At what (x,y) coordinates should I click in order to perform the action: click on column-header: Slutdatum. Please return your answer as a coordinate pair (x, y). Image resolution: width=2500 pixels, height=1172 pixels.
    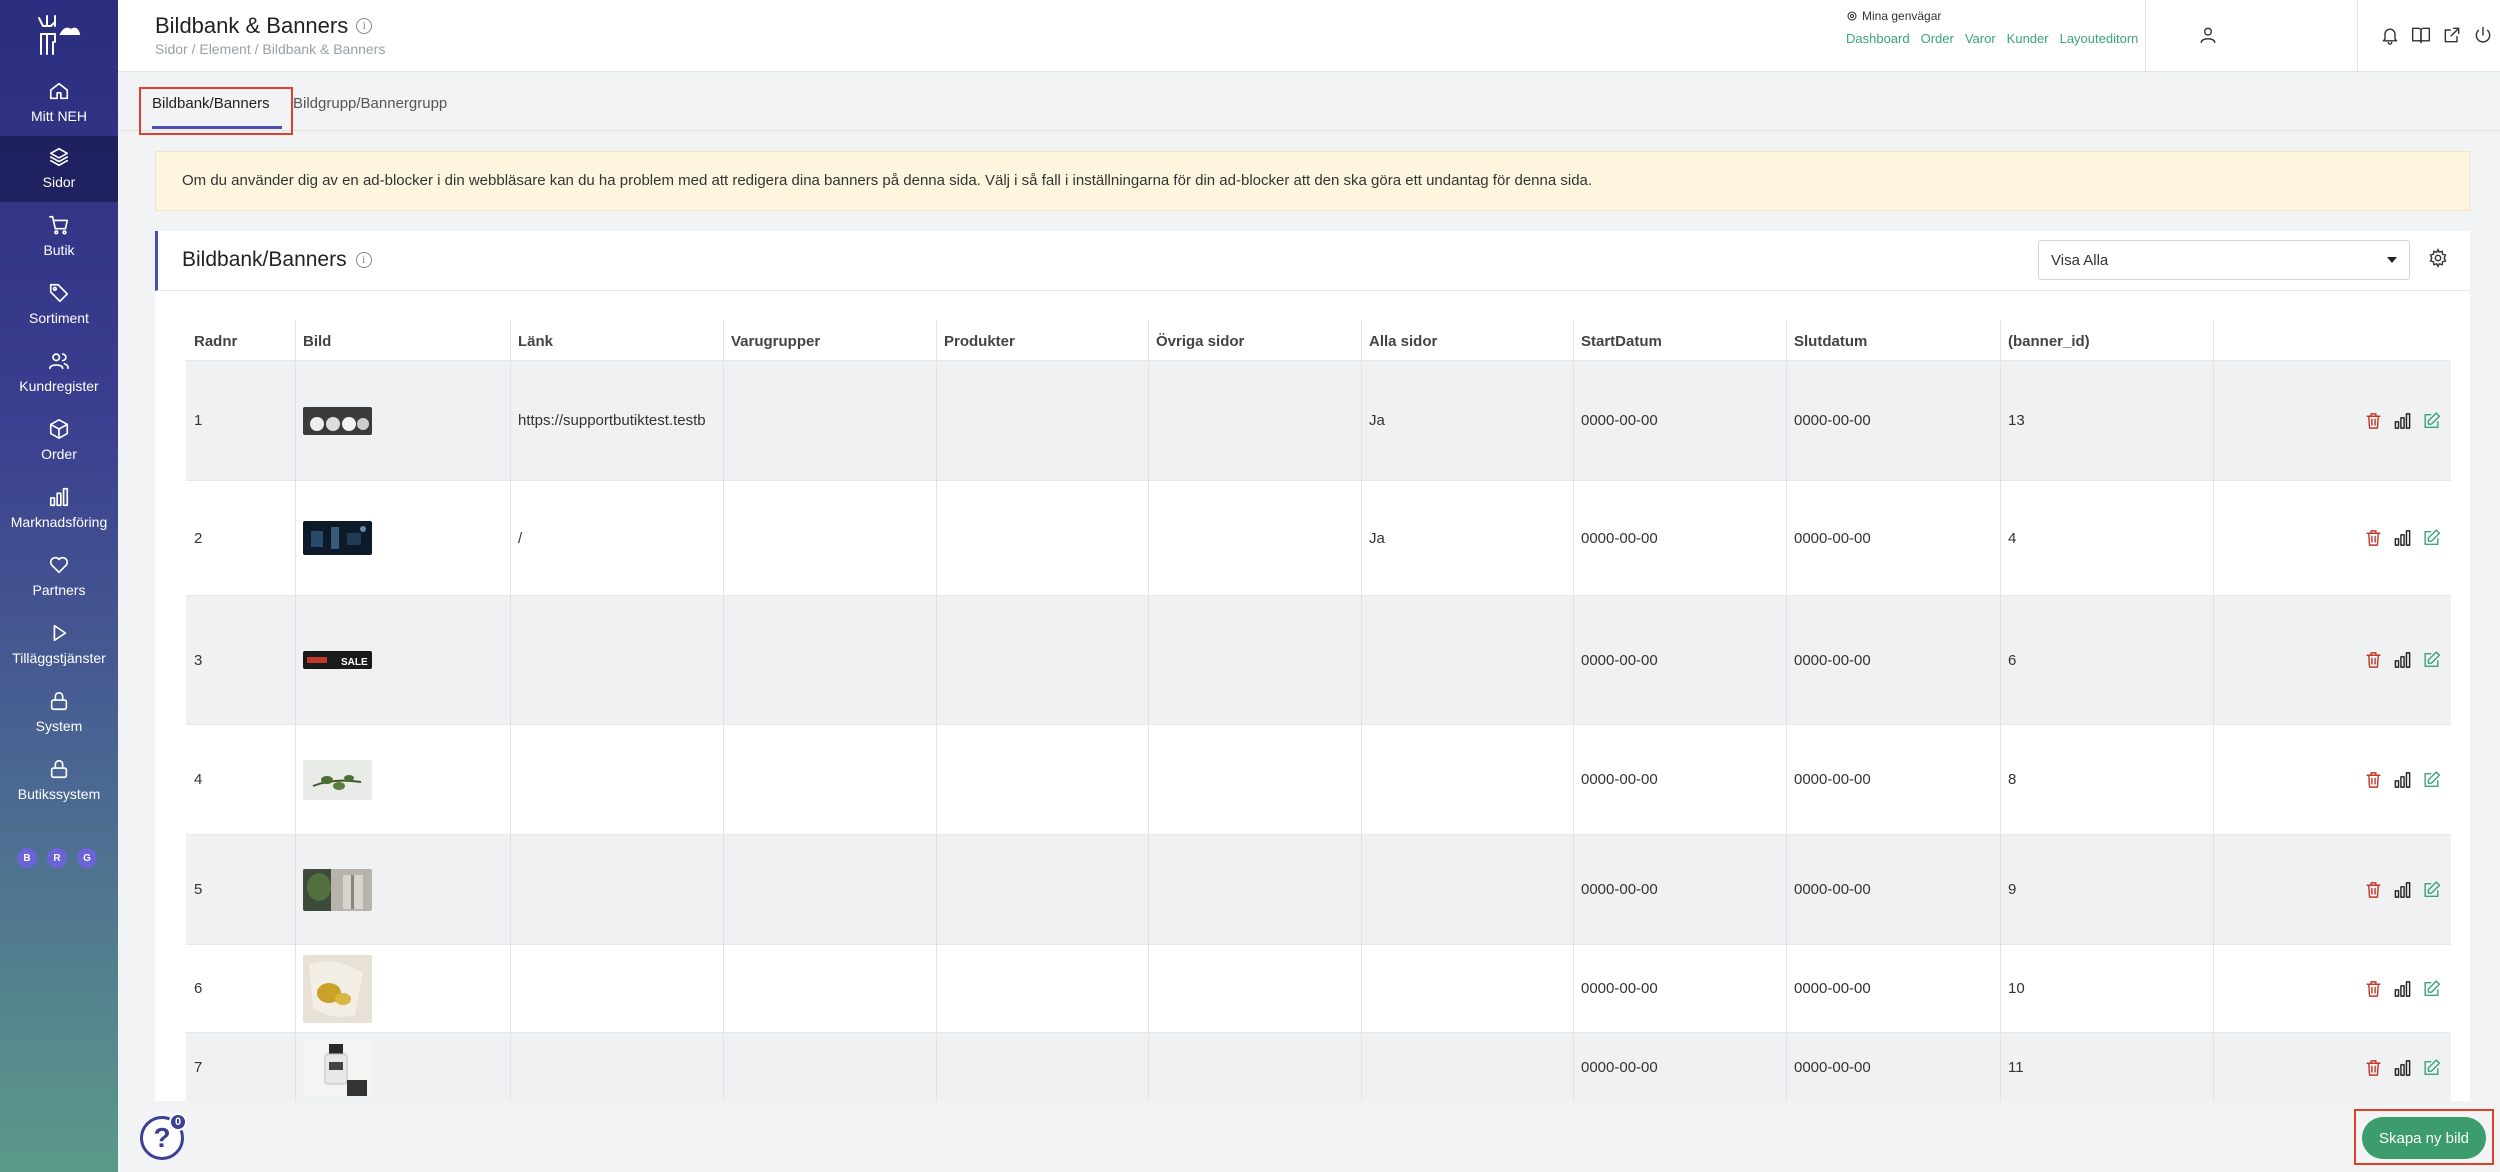
    Looking at the image, I should click on (1893, 340).